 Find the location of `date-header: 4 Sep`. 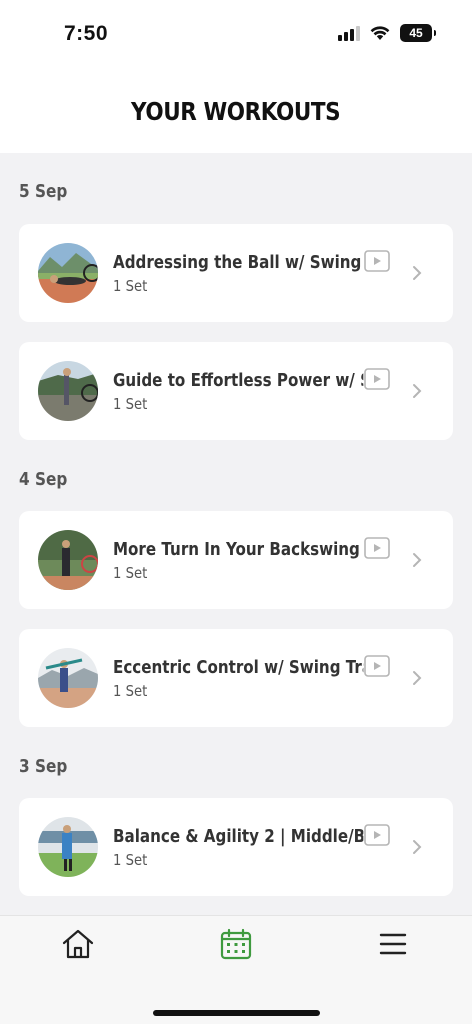

date-header: 4 Sep is located at coordinates (43, 479).